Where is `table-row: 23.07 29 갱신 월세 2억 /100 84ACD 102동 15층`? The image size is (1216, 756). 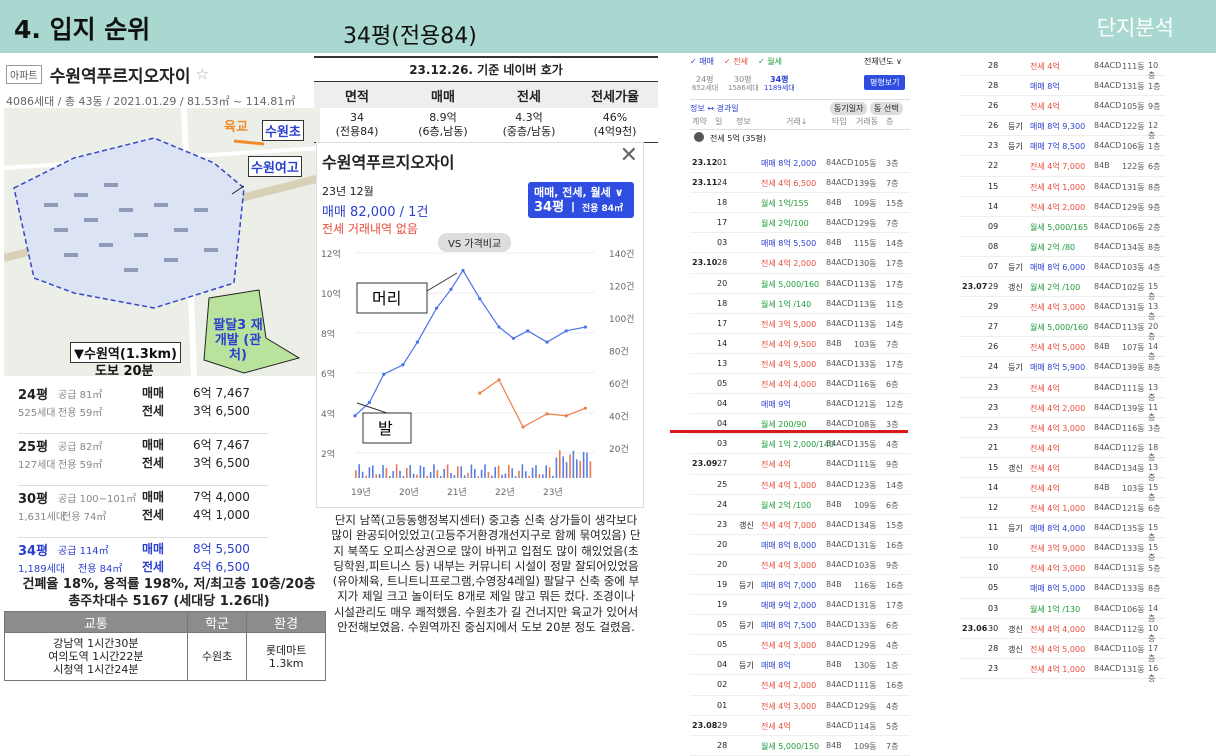 table-row: 23.07 29 갱신 월세 2억 /100 84ACD 102동 15층 is located at coordinates (1062, 289).